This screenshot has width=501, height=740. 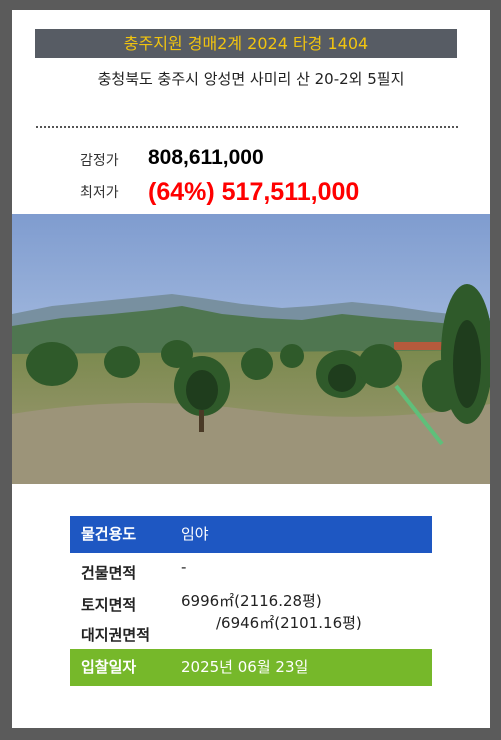 I want to click on bid-date-label: 입찰일자, so click(x=109, y=667).